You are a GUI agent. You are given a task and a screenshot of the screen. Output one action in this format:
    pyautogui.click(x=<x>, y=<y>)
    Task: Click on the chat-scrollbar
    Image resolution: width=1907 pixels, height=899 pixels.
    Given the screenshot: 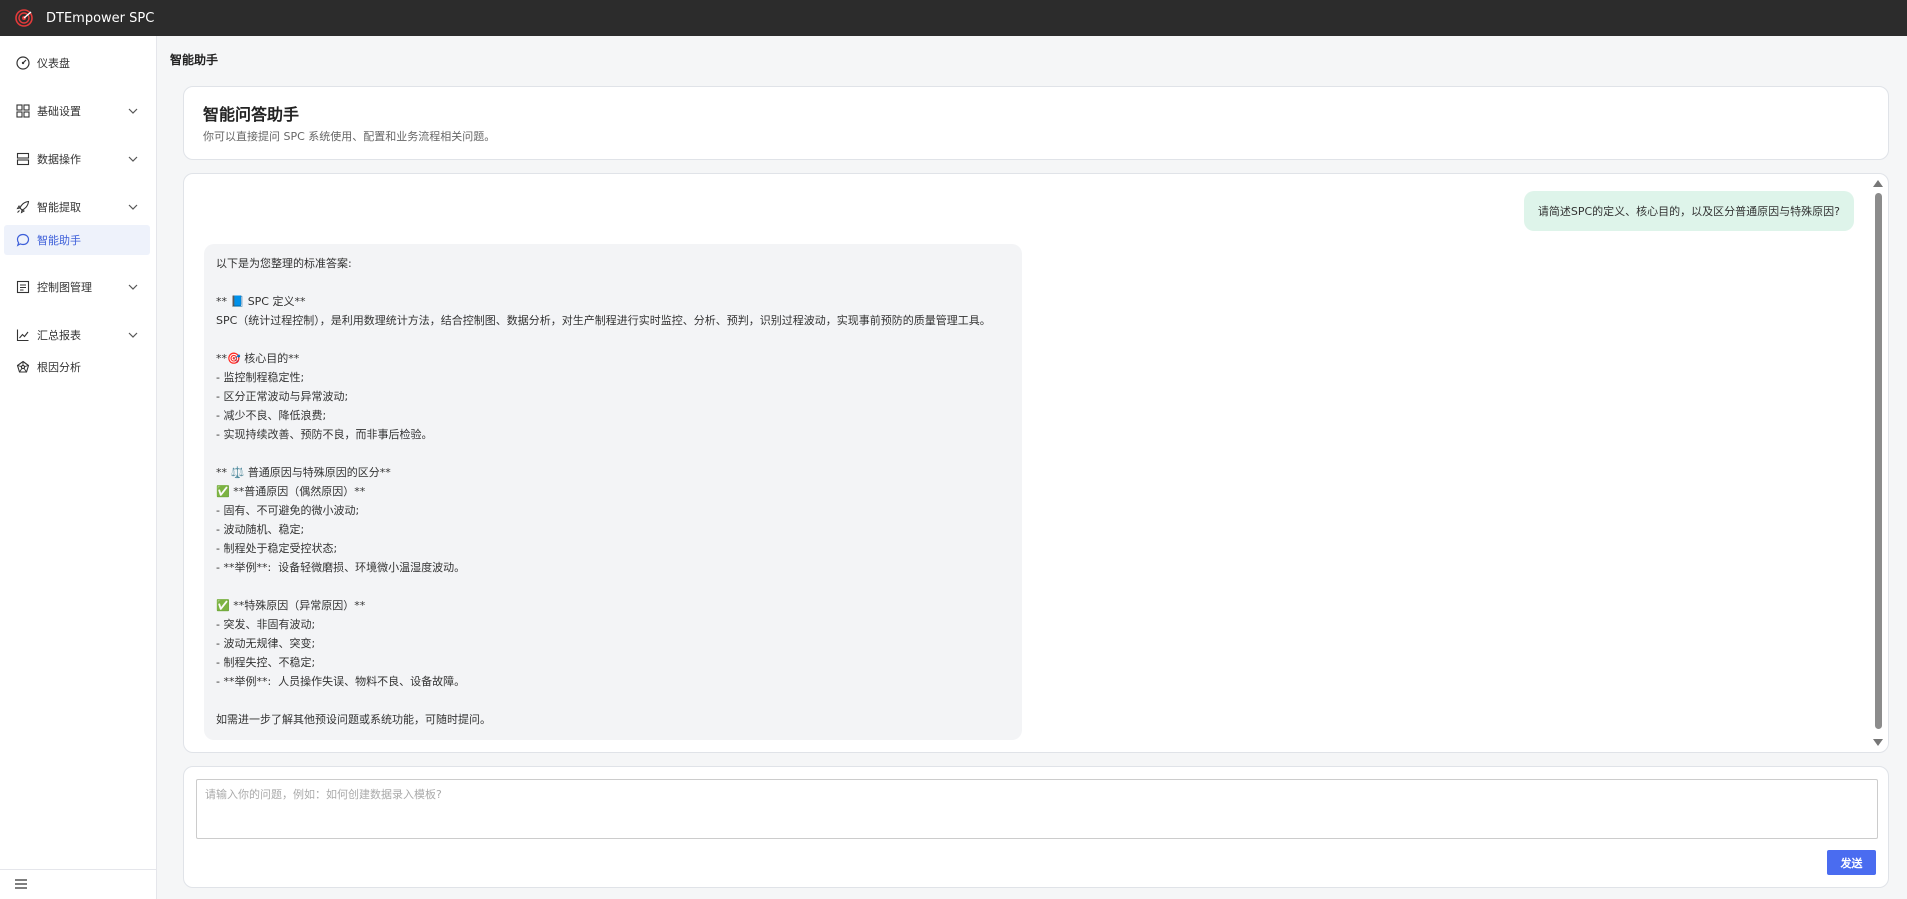 What is the action you would take?
    pyautogui.click(x=1879, y=463)
    